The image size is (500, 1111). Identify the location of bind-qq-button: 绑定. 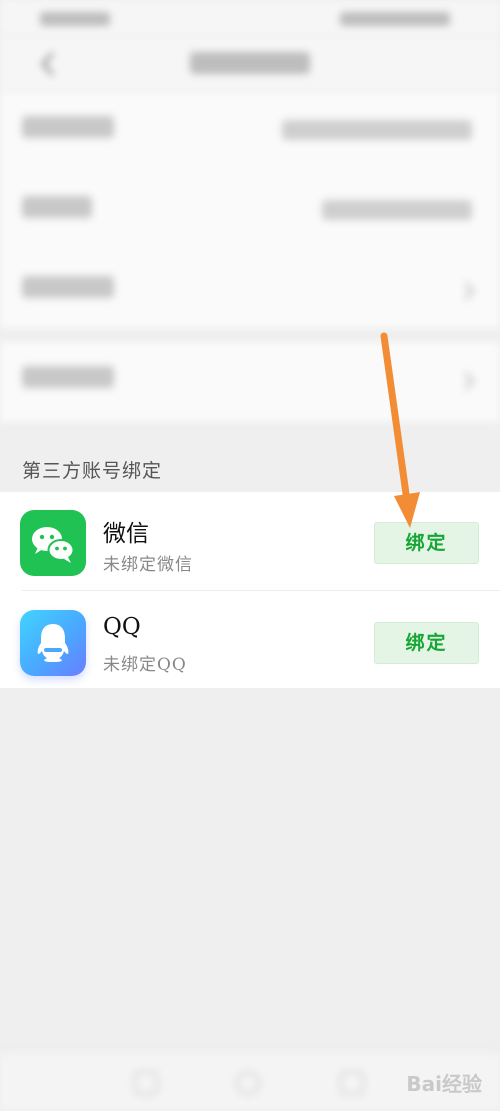
(426, 643).